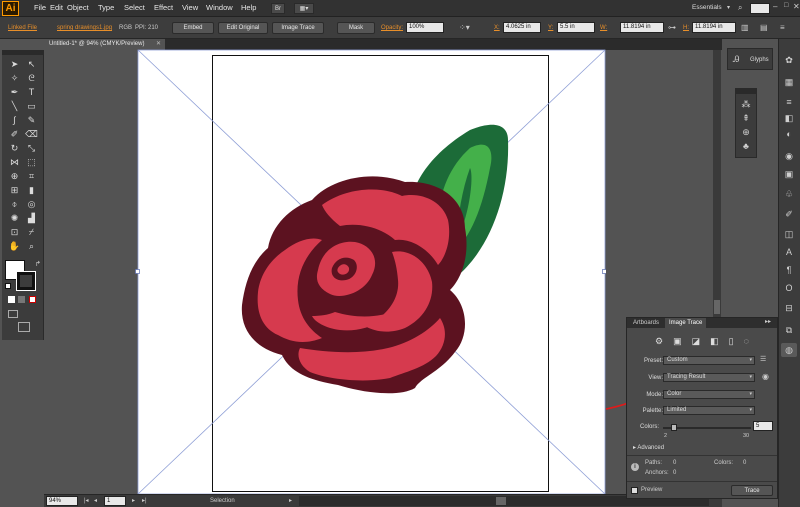 The width and height of the screenshot is (800, 507). What do you see at coordinates (746, 436) in the screenshot?
I see `colors-max: 30` at bounding box center [746, 436].